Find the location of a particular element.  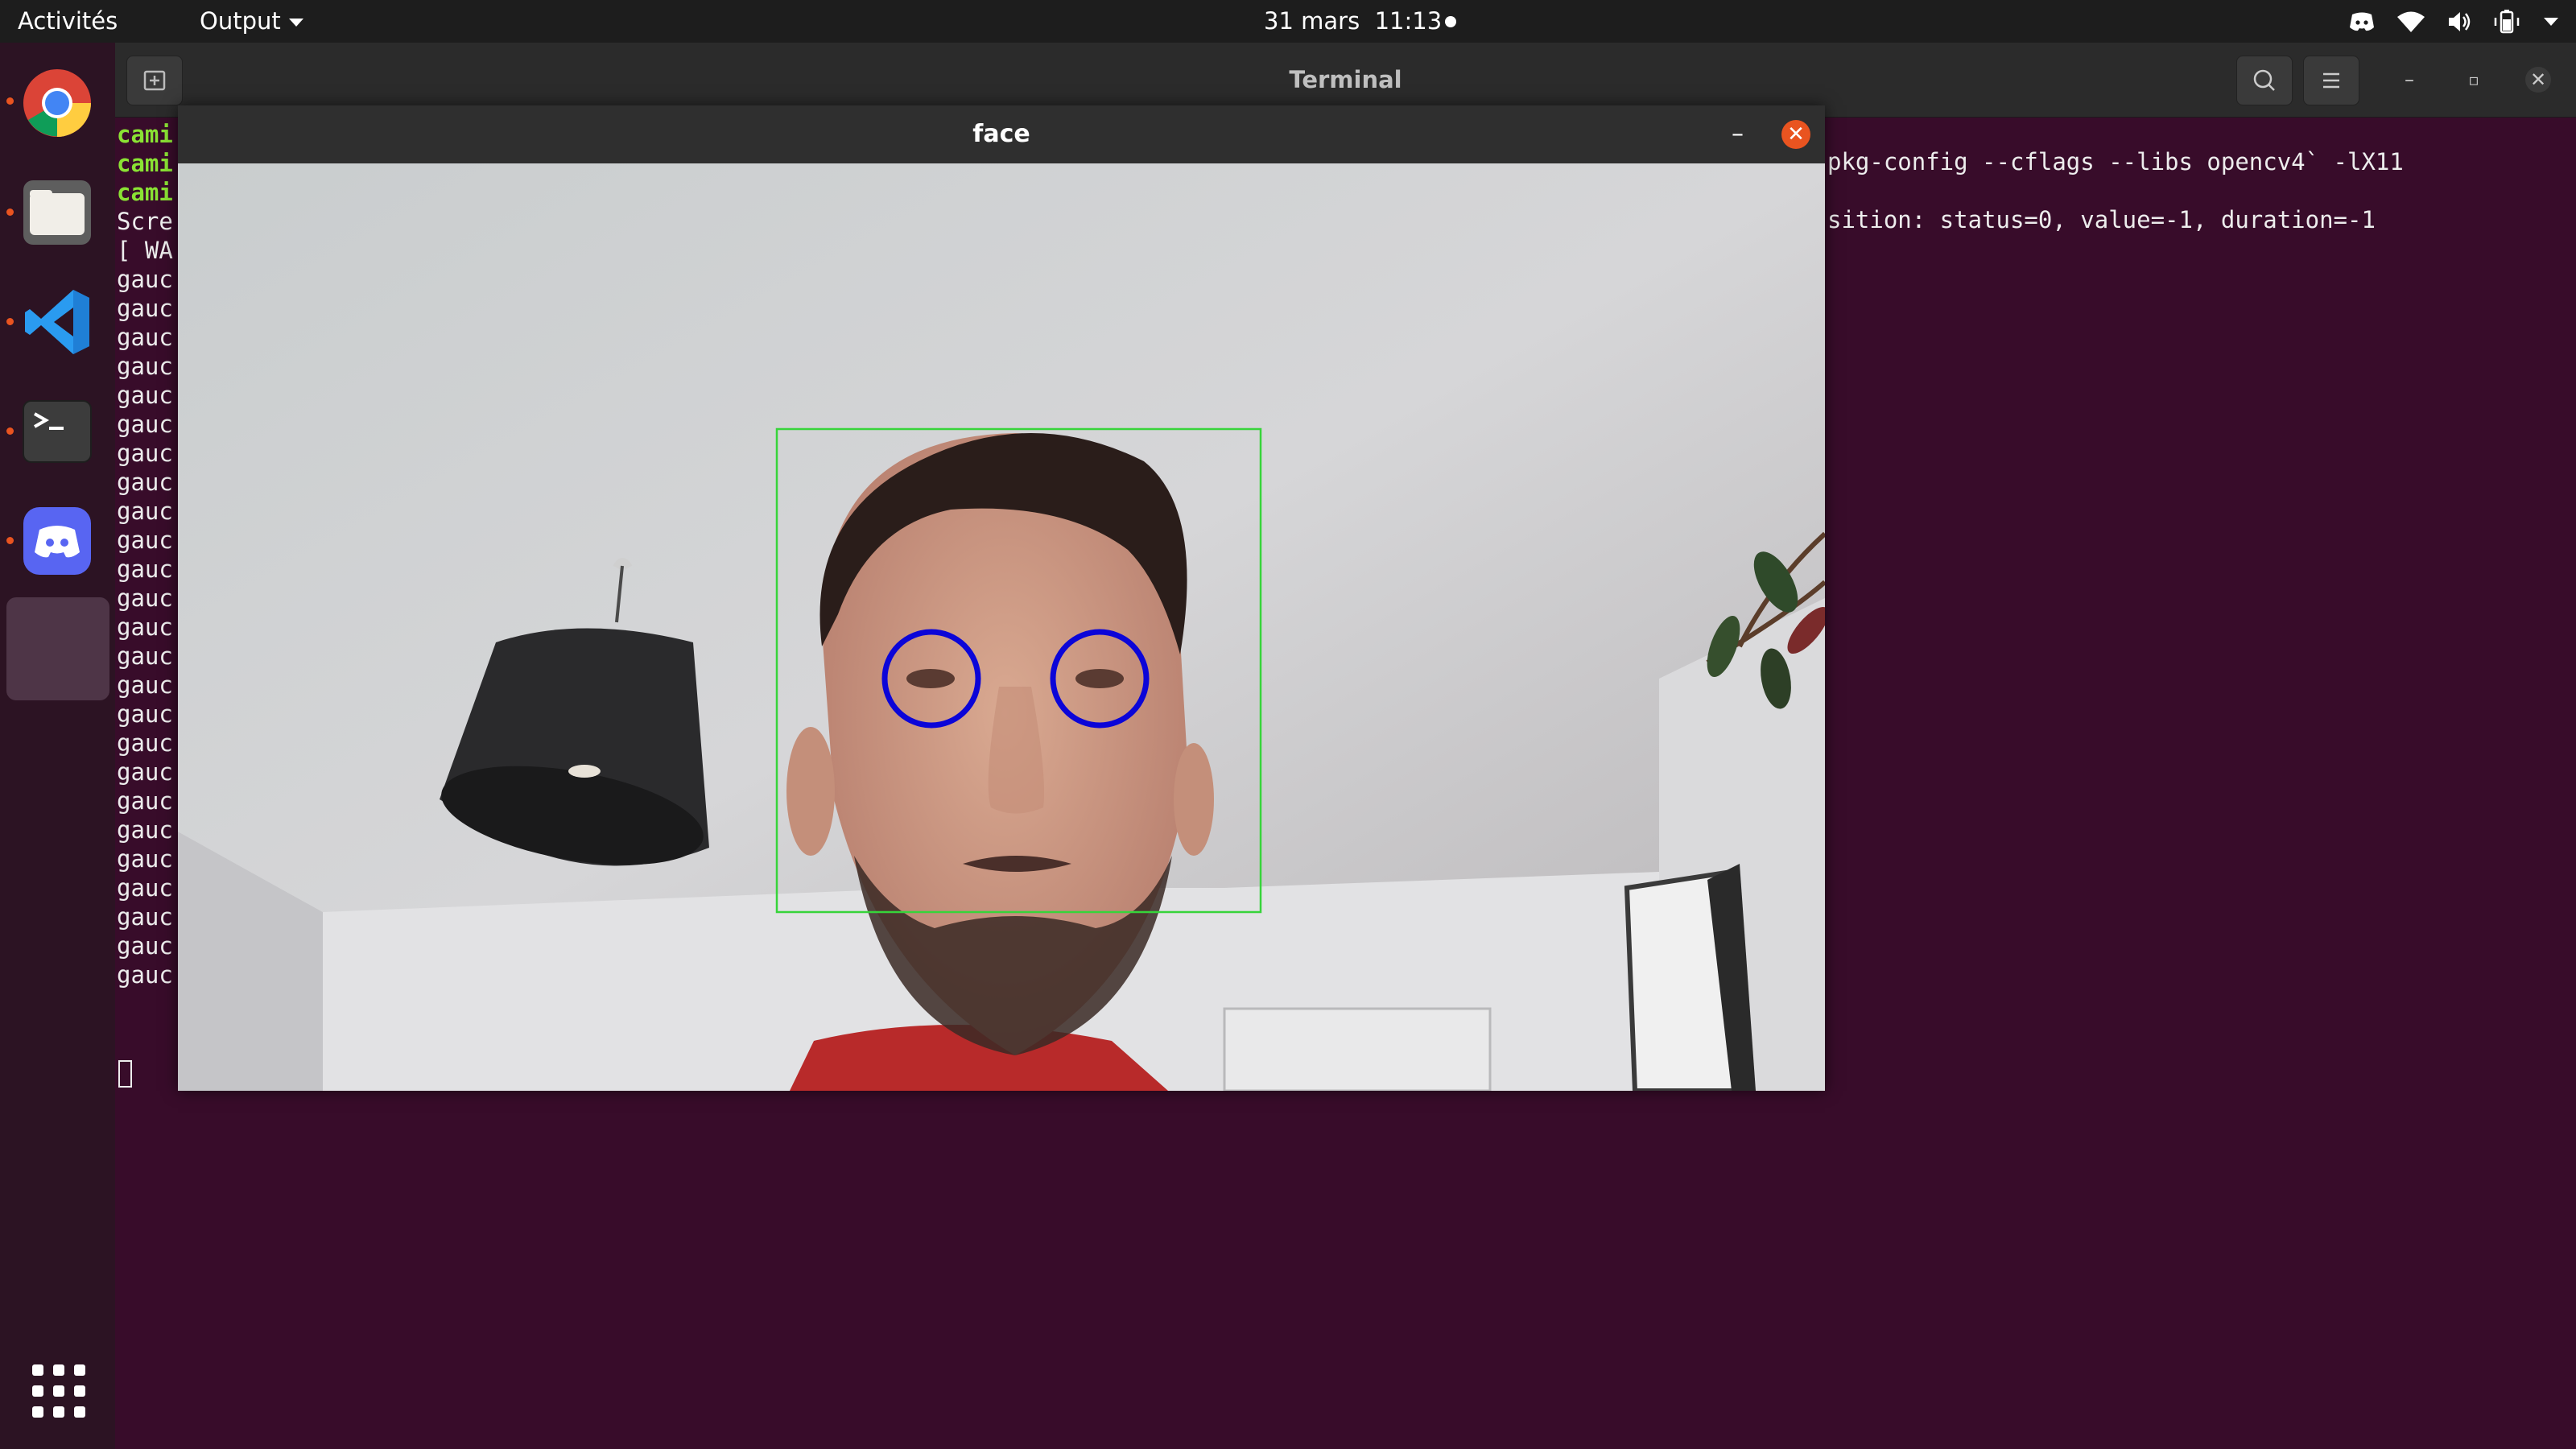

files-icon is located at coordinates (57, 212).